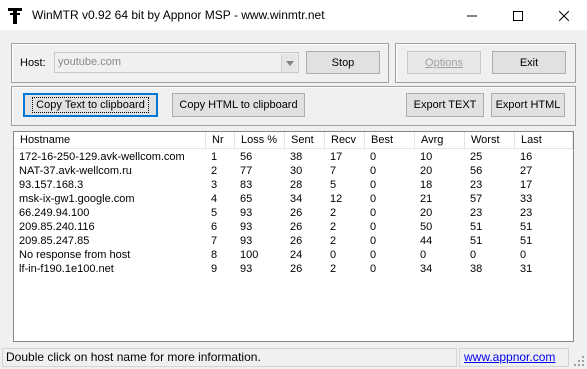 Image resolution: width=587 pixels, height=369 pixels. Describe the element at coordinates (77, 199) in the screenshot. I see `cell-hostname: msk-ix-gw1.google.com` at that location.